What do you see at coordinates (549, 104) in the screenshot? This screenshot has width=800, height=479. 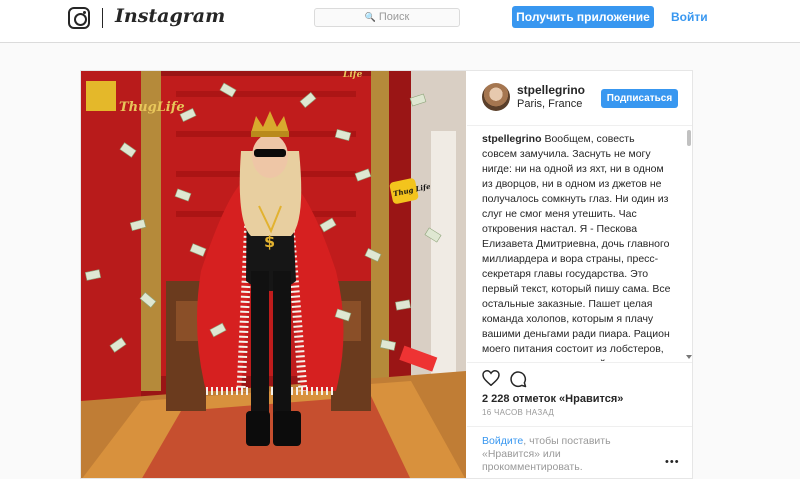 I see `post-location: Paris, France` at bounding box center [549, 104].